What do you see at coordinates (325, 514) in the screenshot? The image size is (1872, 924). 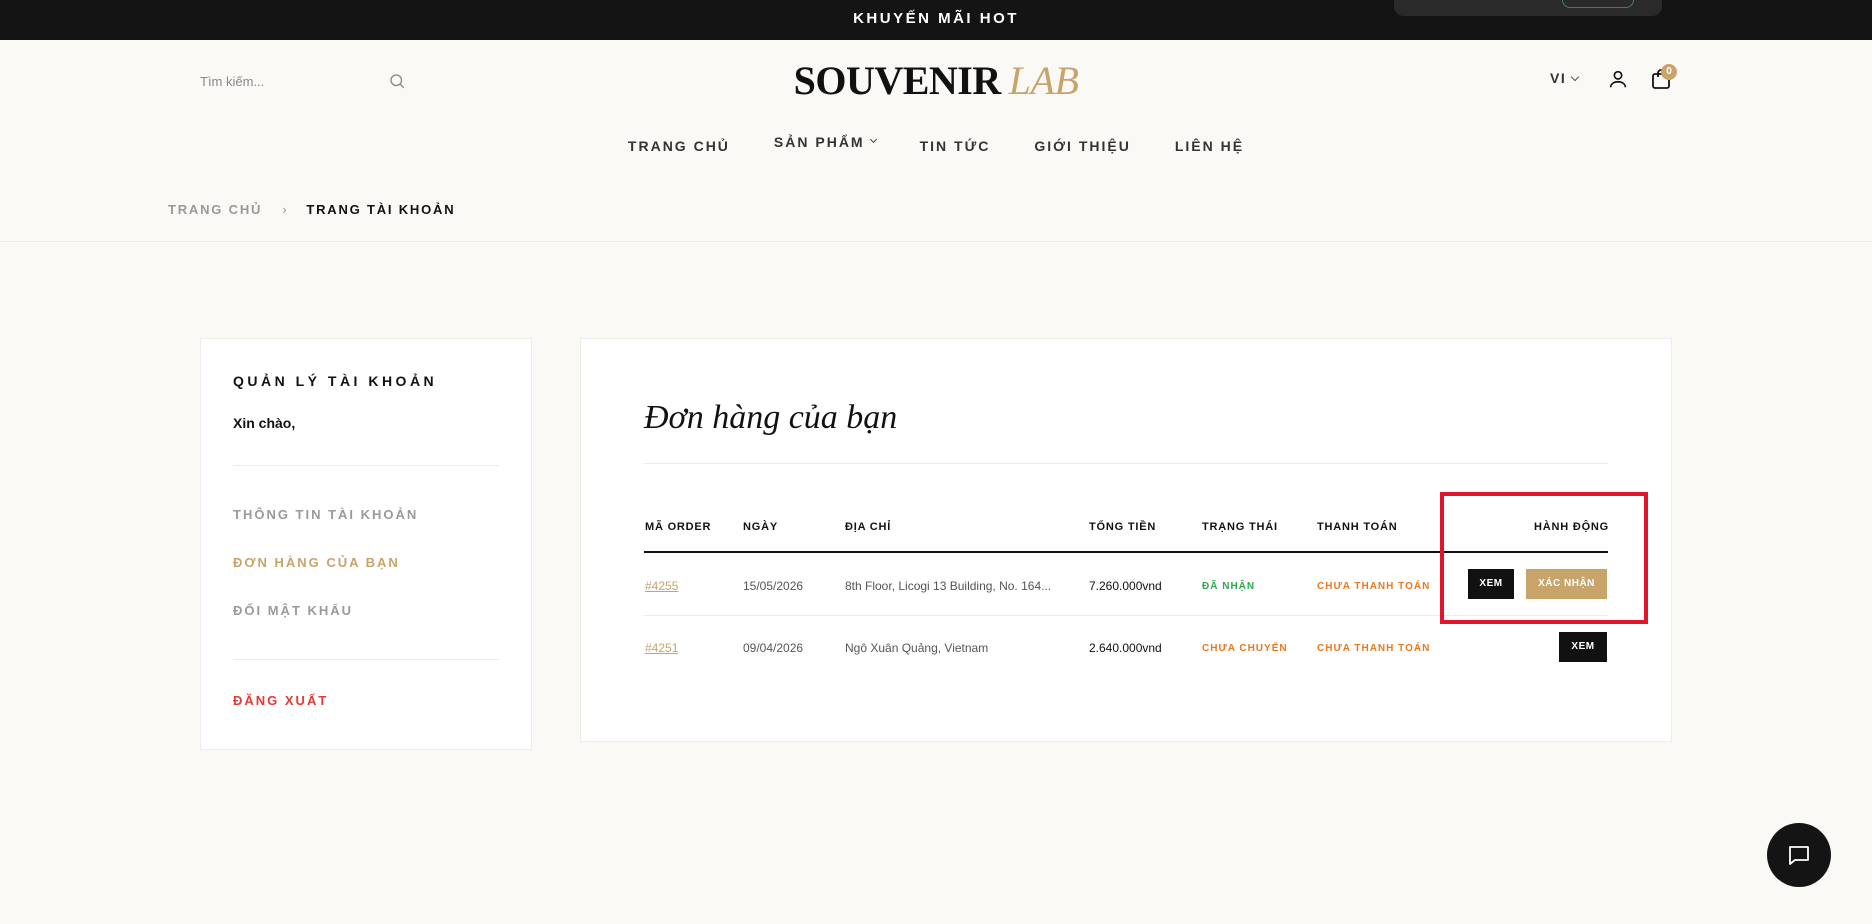 I see `sidebar-item-account-info: THÔNG TIN TÀI KHOẢN` at bounding box center [325, 514].